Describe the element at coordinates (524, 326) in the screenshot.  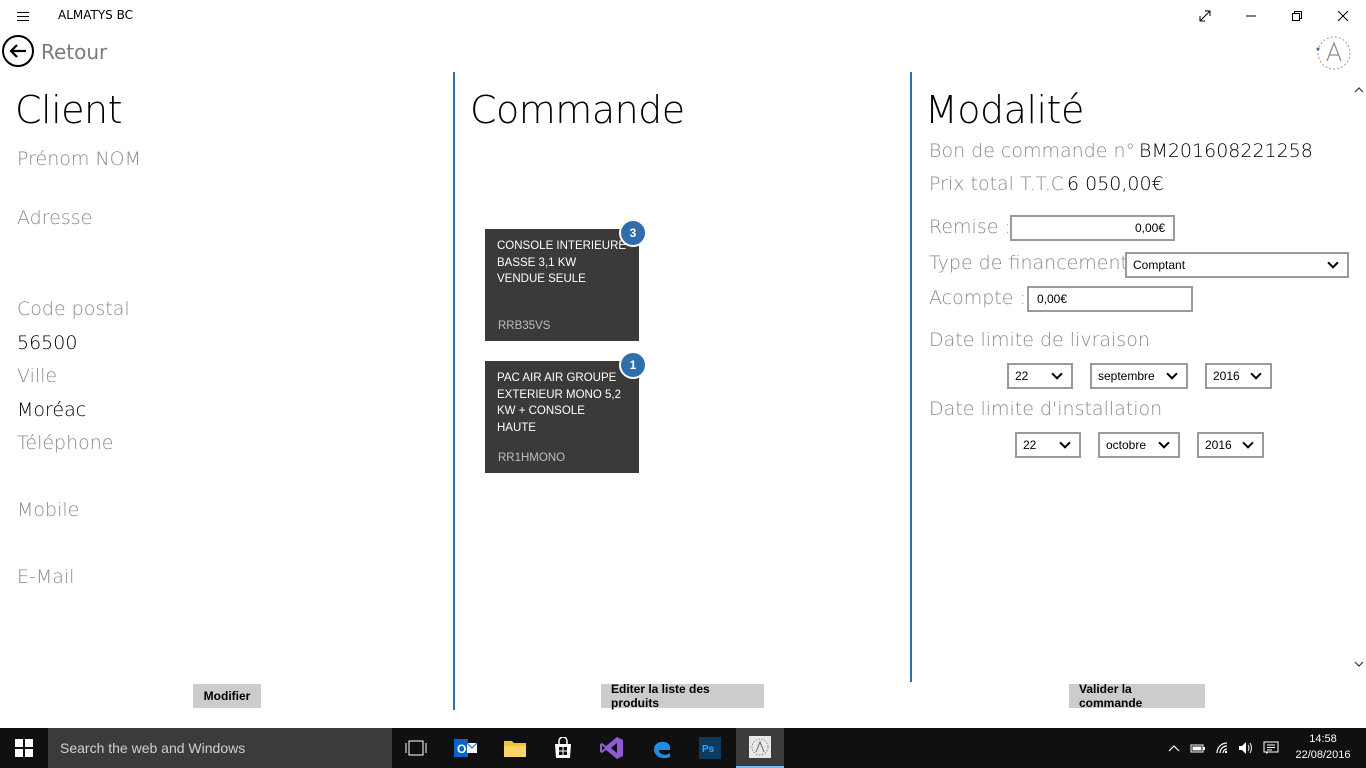
I see `product-code: RRB35VS` at that location.